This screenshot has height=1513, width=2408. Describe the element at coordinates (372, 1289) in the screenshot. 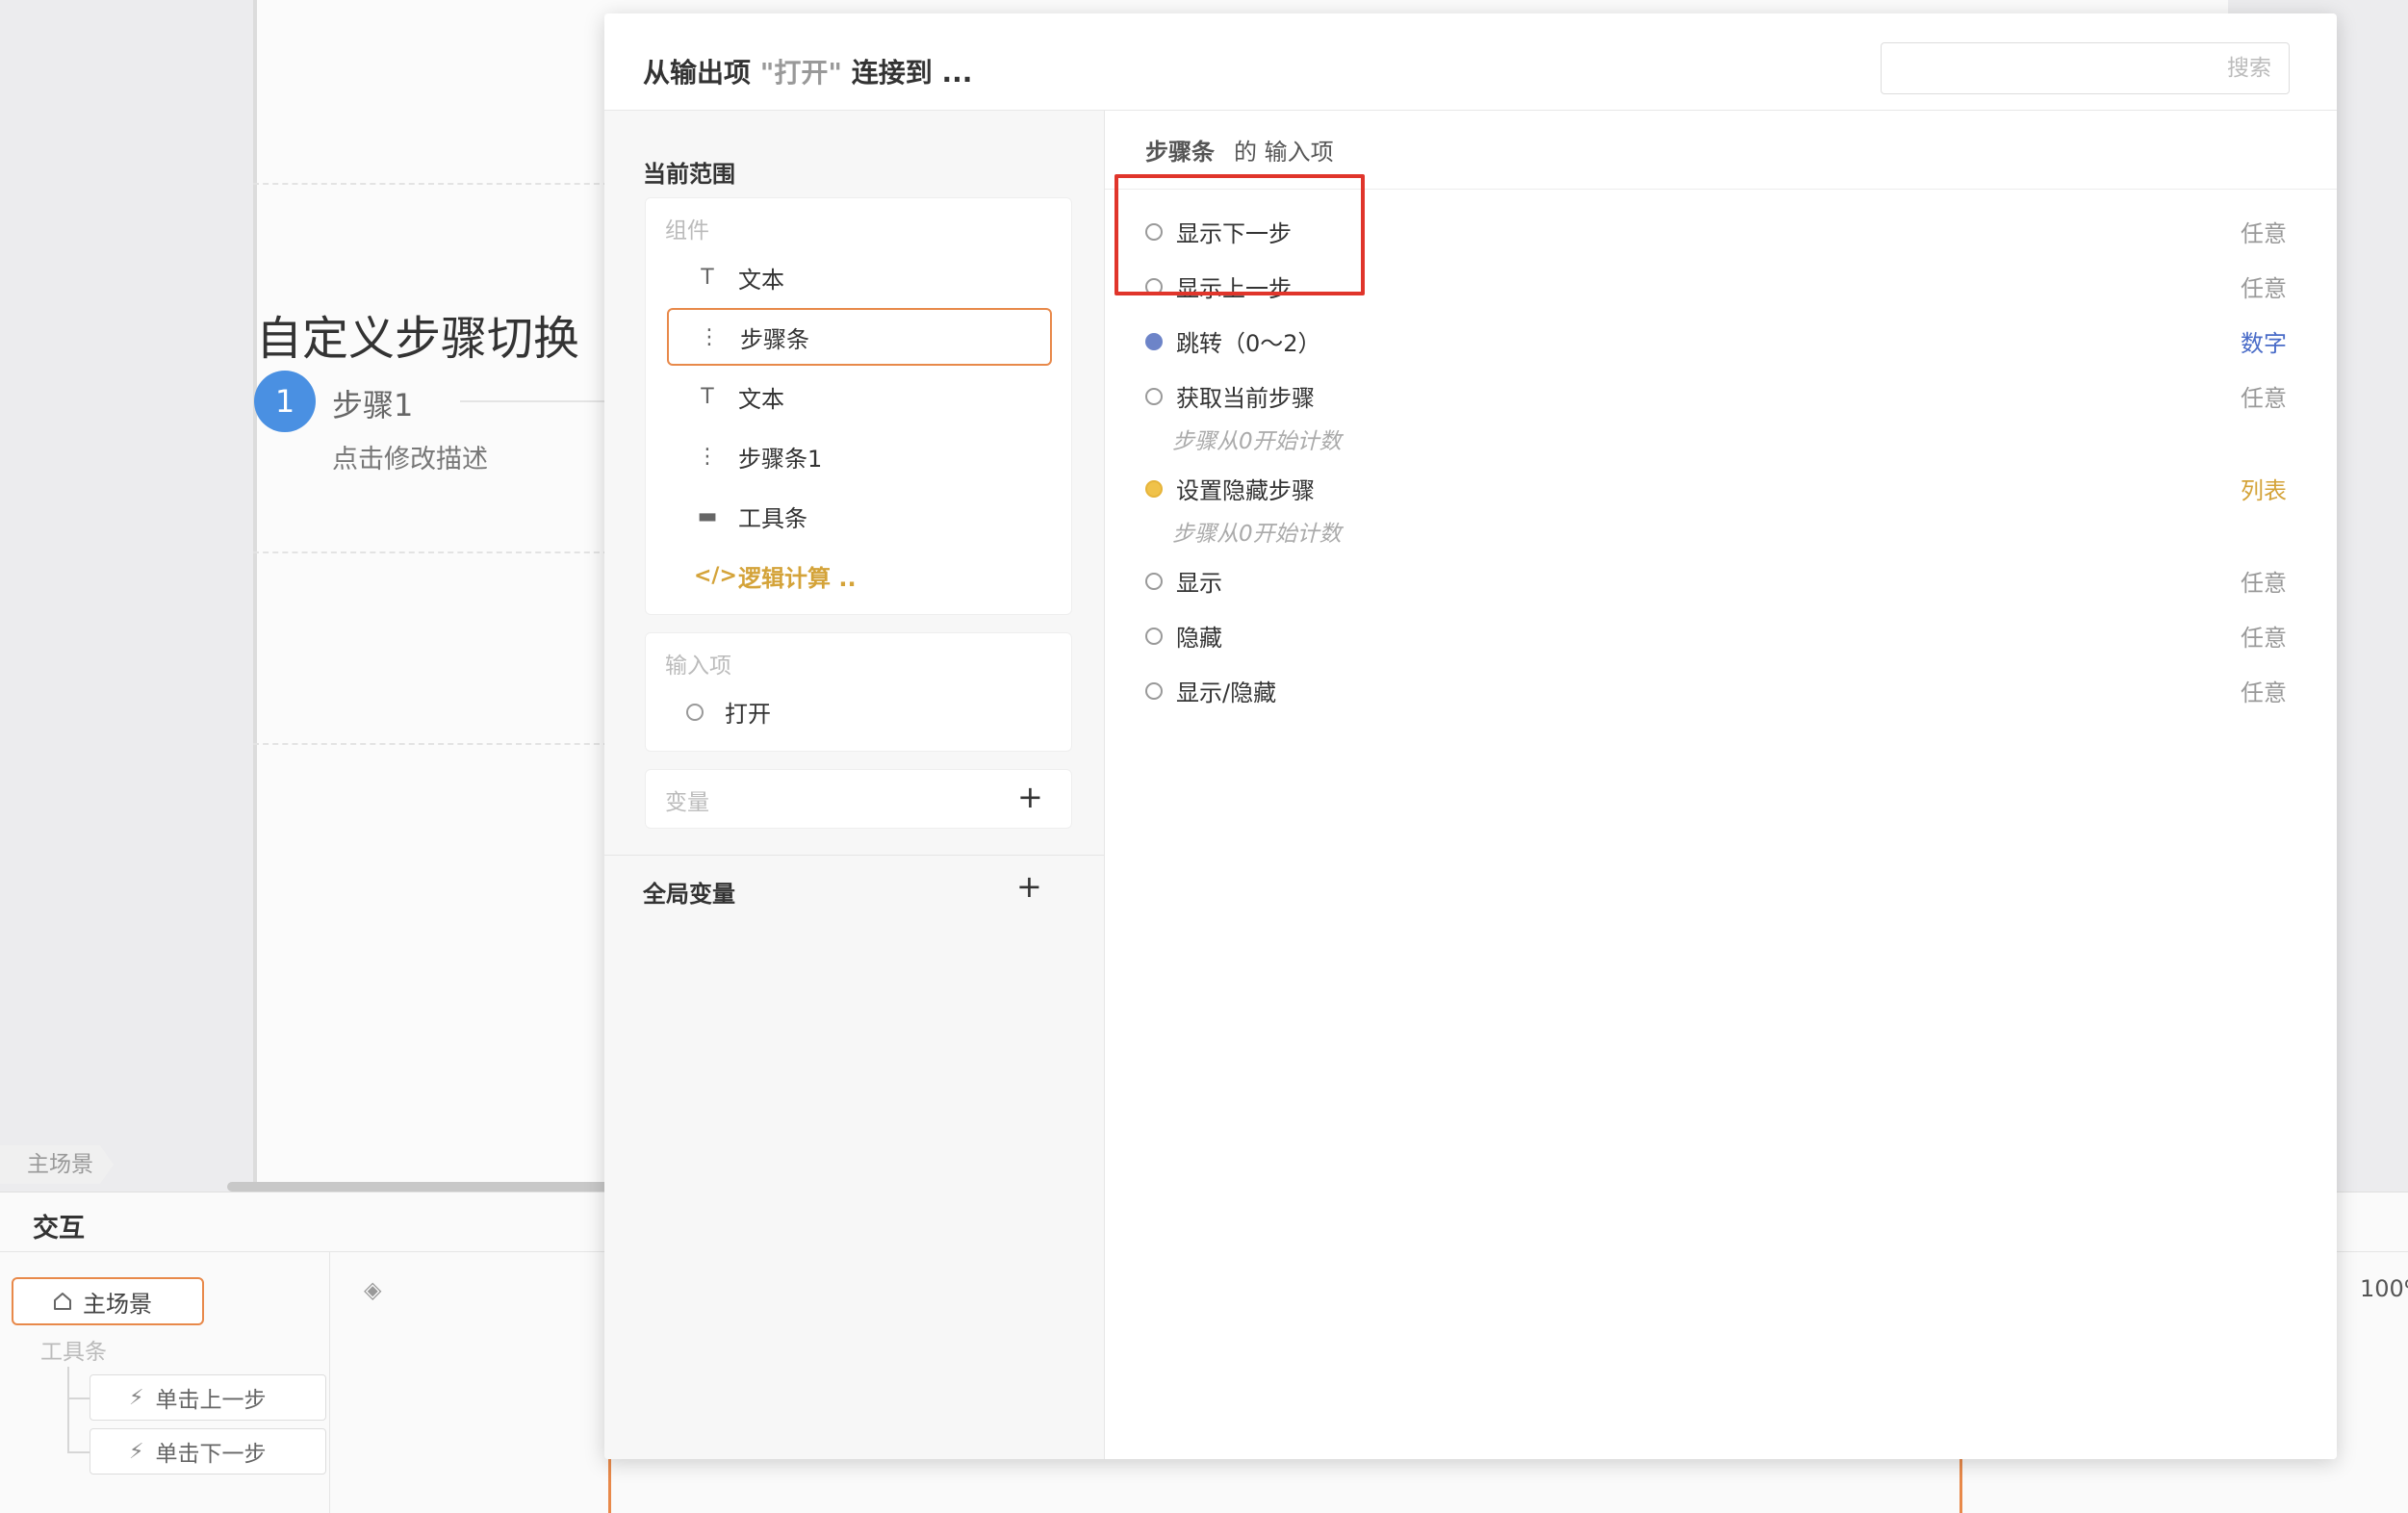

I see `locate-icon: ◈` at that location.